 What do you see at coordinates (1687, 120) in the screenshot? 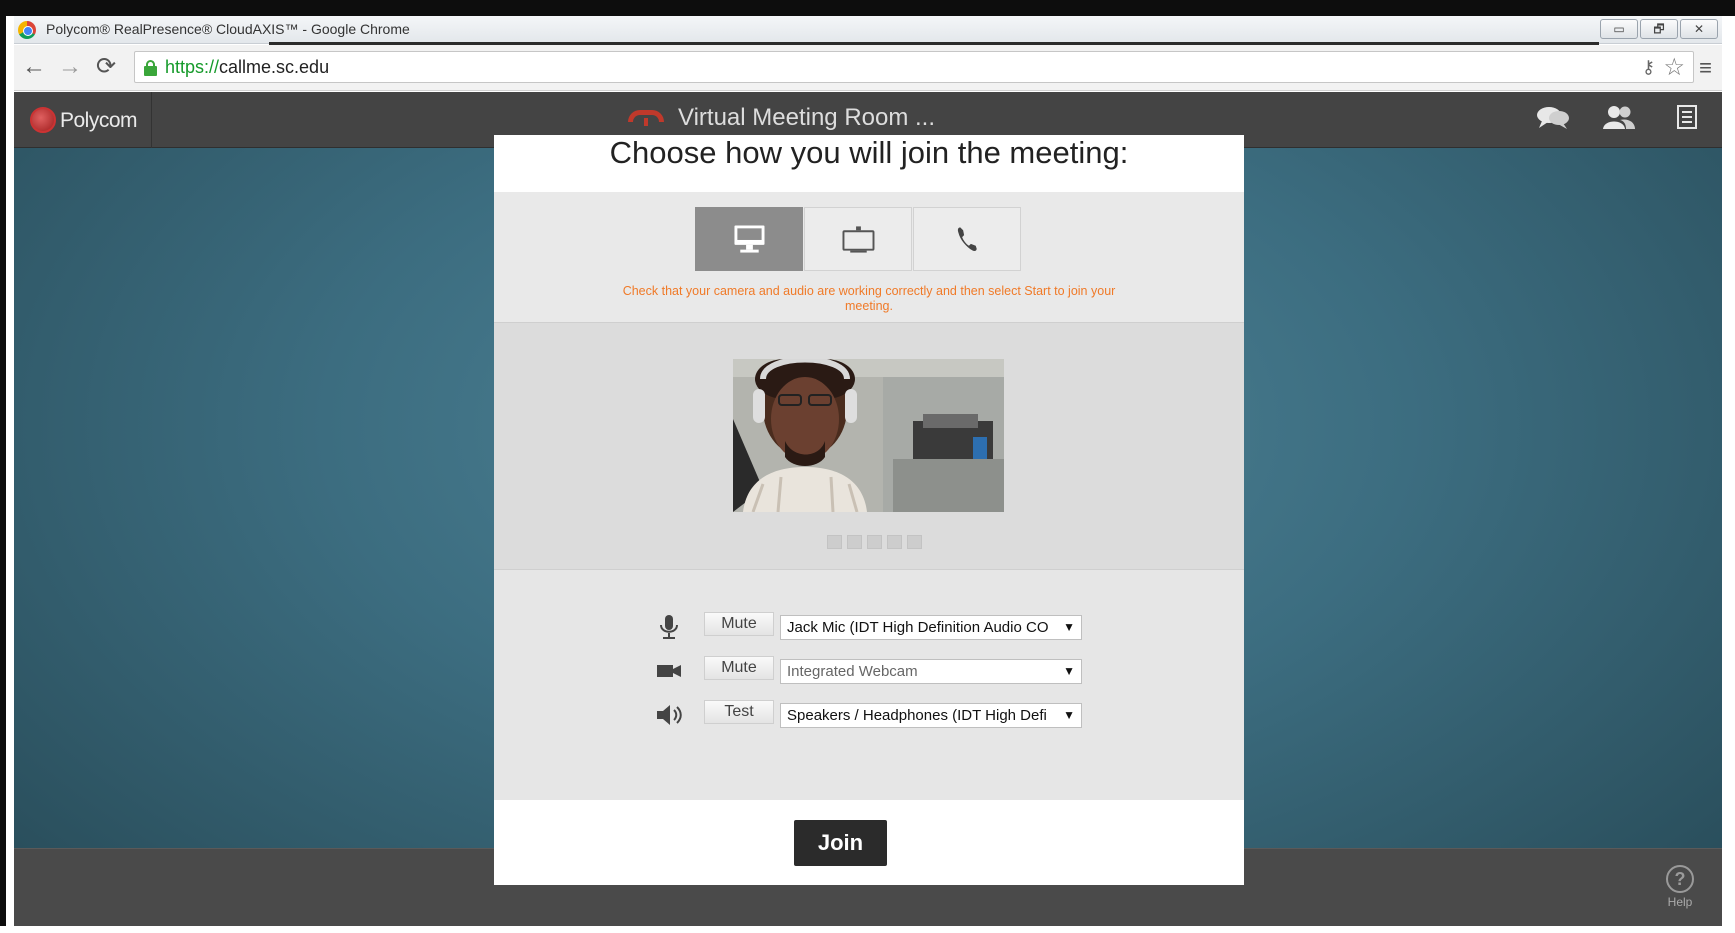
I see `notes-icon` at bounding box center [1687, 120].